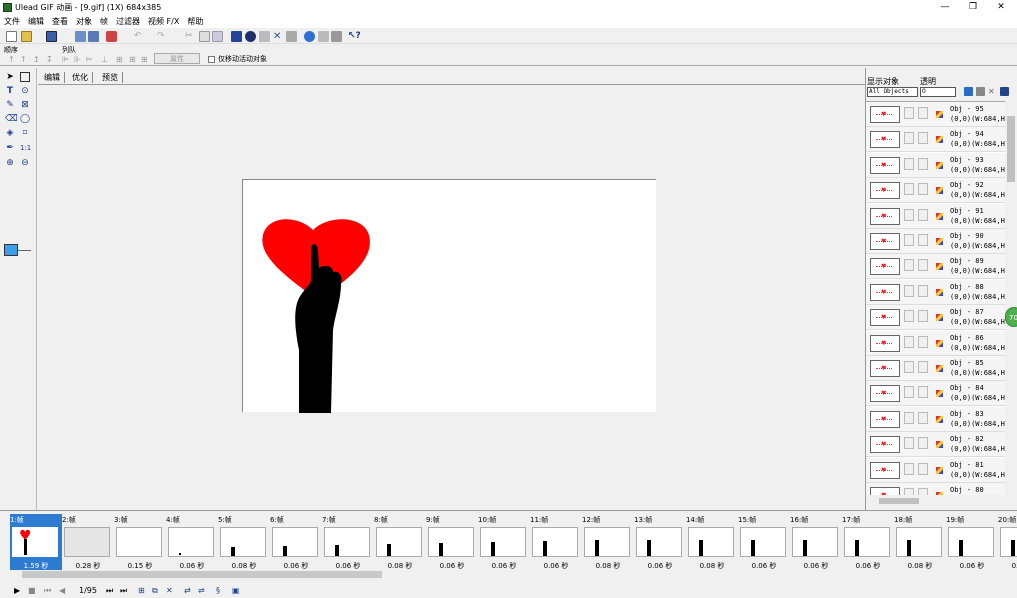 This screenshot has width=1017, height=598. I want to click on add-frame-icon: ⊞, so click(141, 591).